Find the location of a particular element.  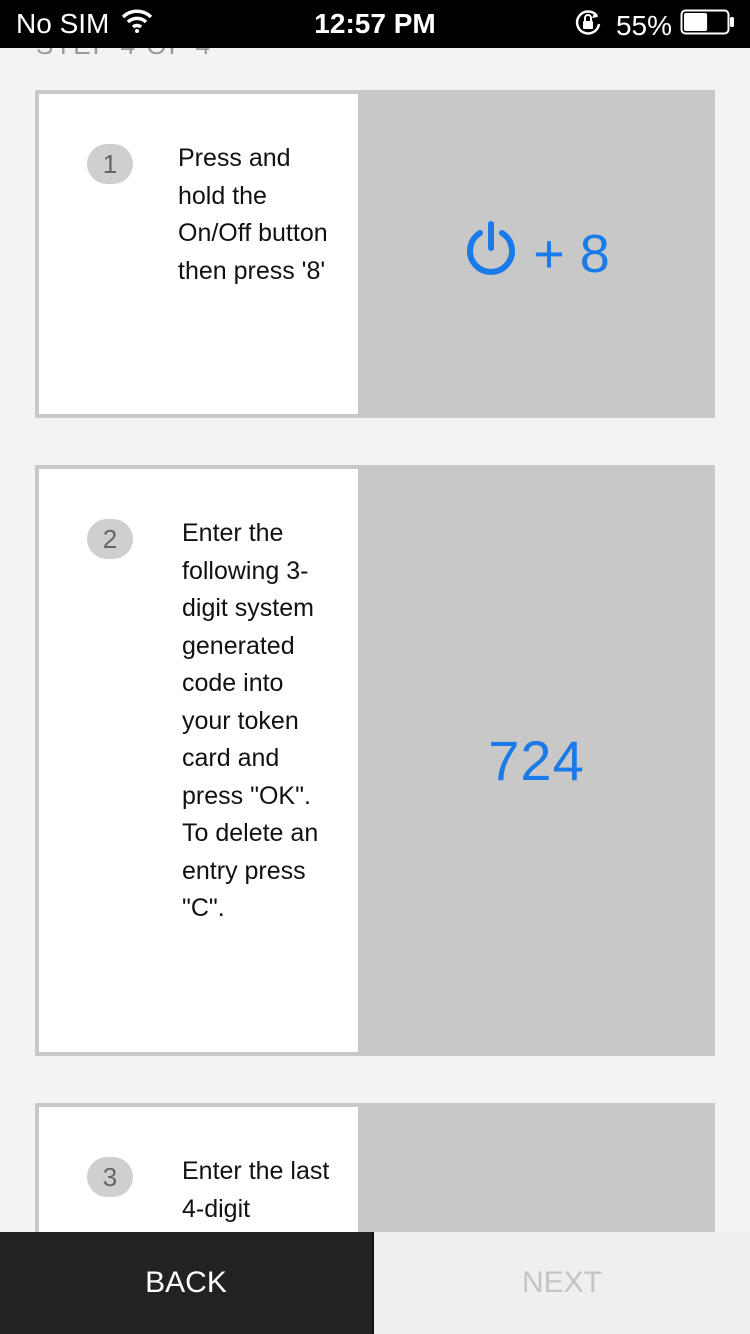

step-number-badge: 3 is located at coordinates (110, 1177).